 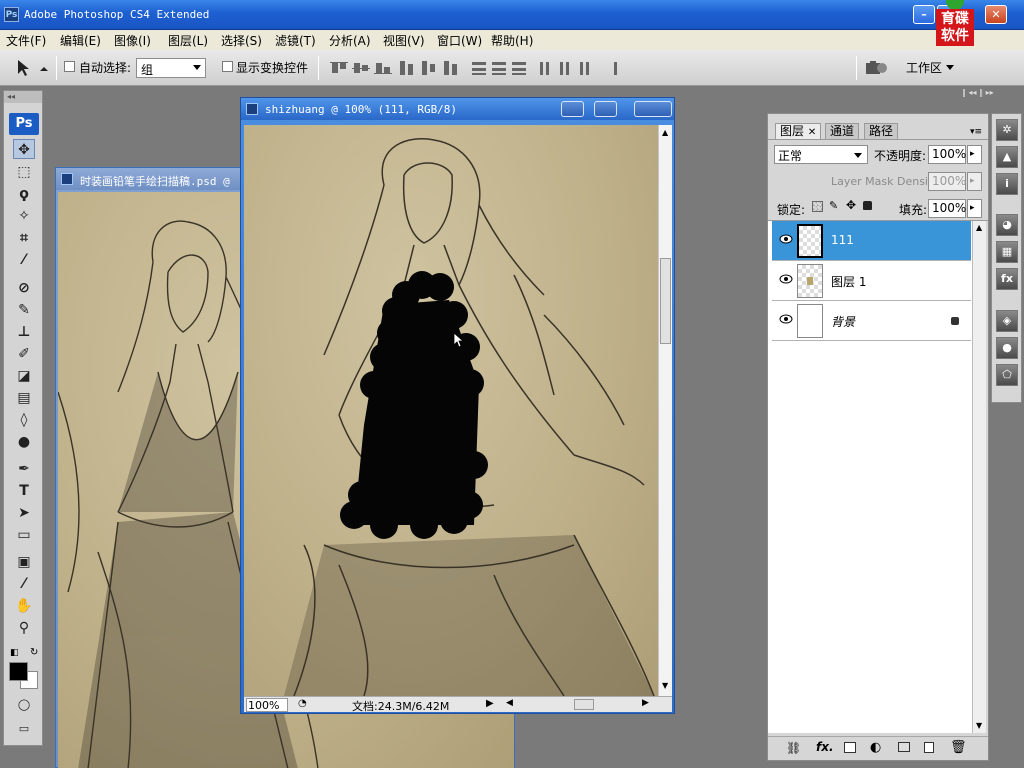 What do you see at coordinates (653, 109) in the screenshot?
I see `document-close-button` at bounding box center [653, 109].